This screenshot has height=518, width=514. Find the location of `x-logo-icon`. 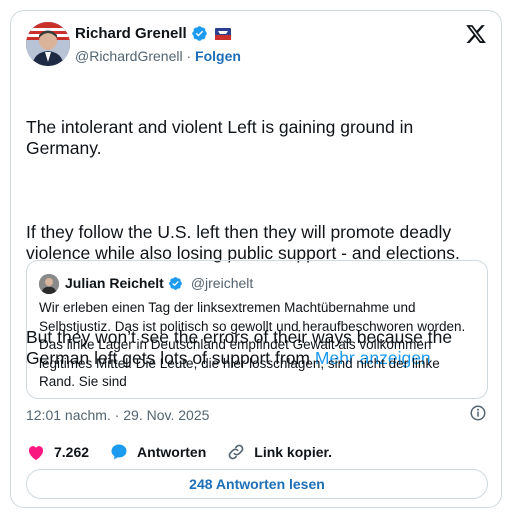

x-logo-icon is located at coordinates (476, 34).